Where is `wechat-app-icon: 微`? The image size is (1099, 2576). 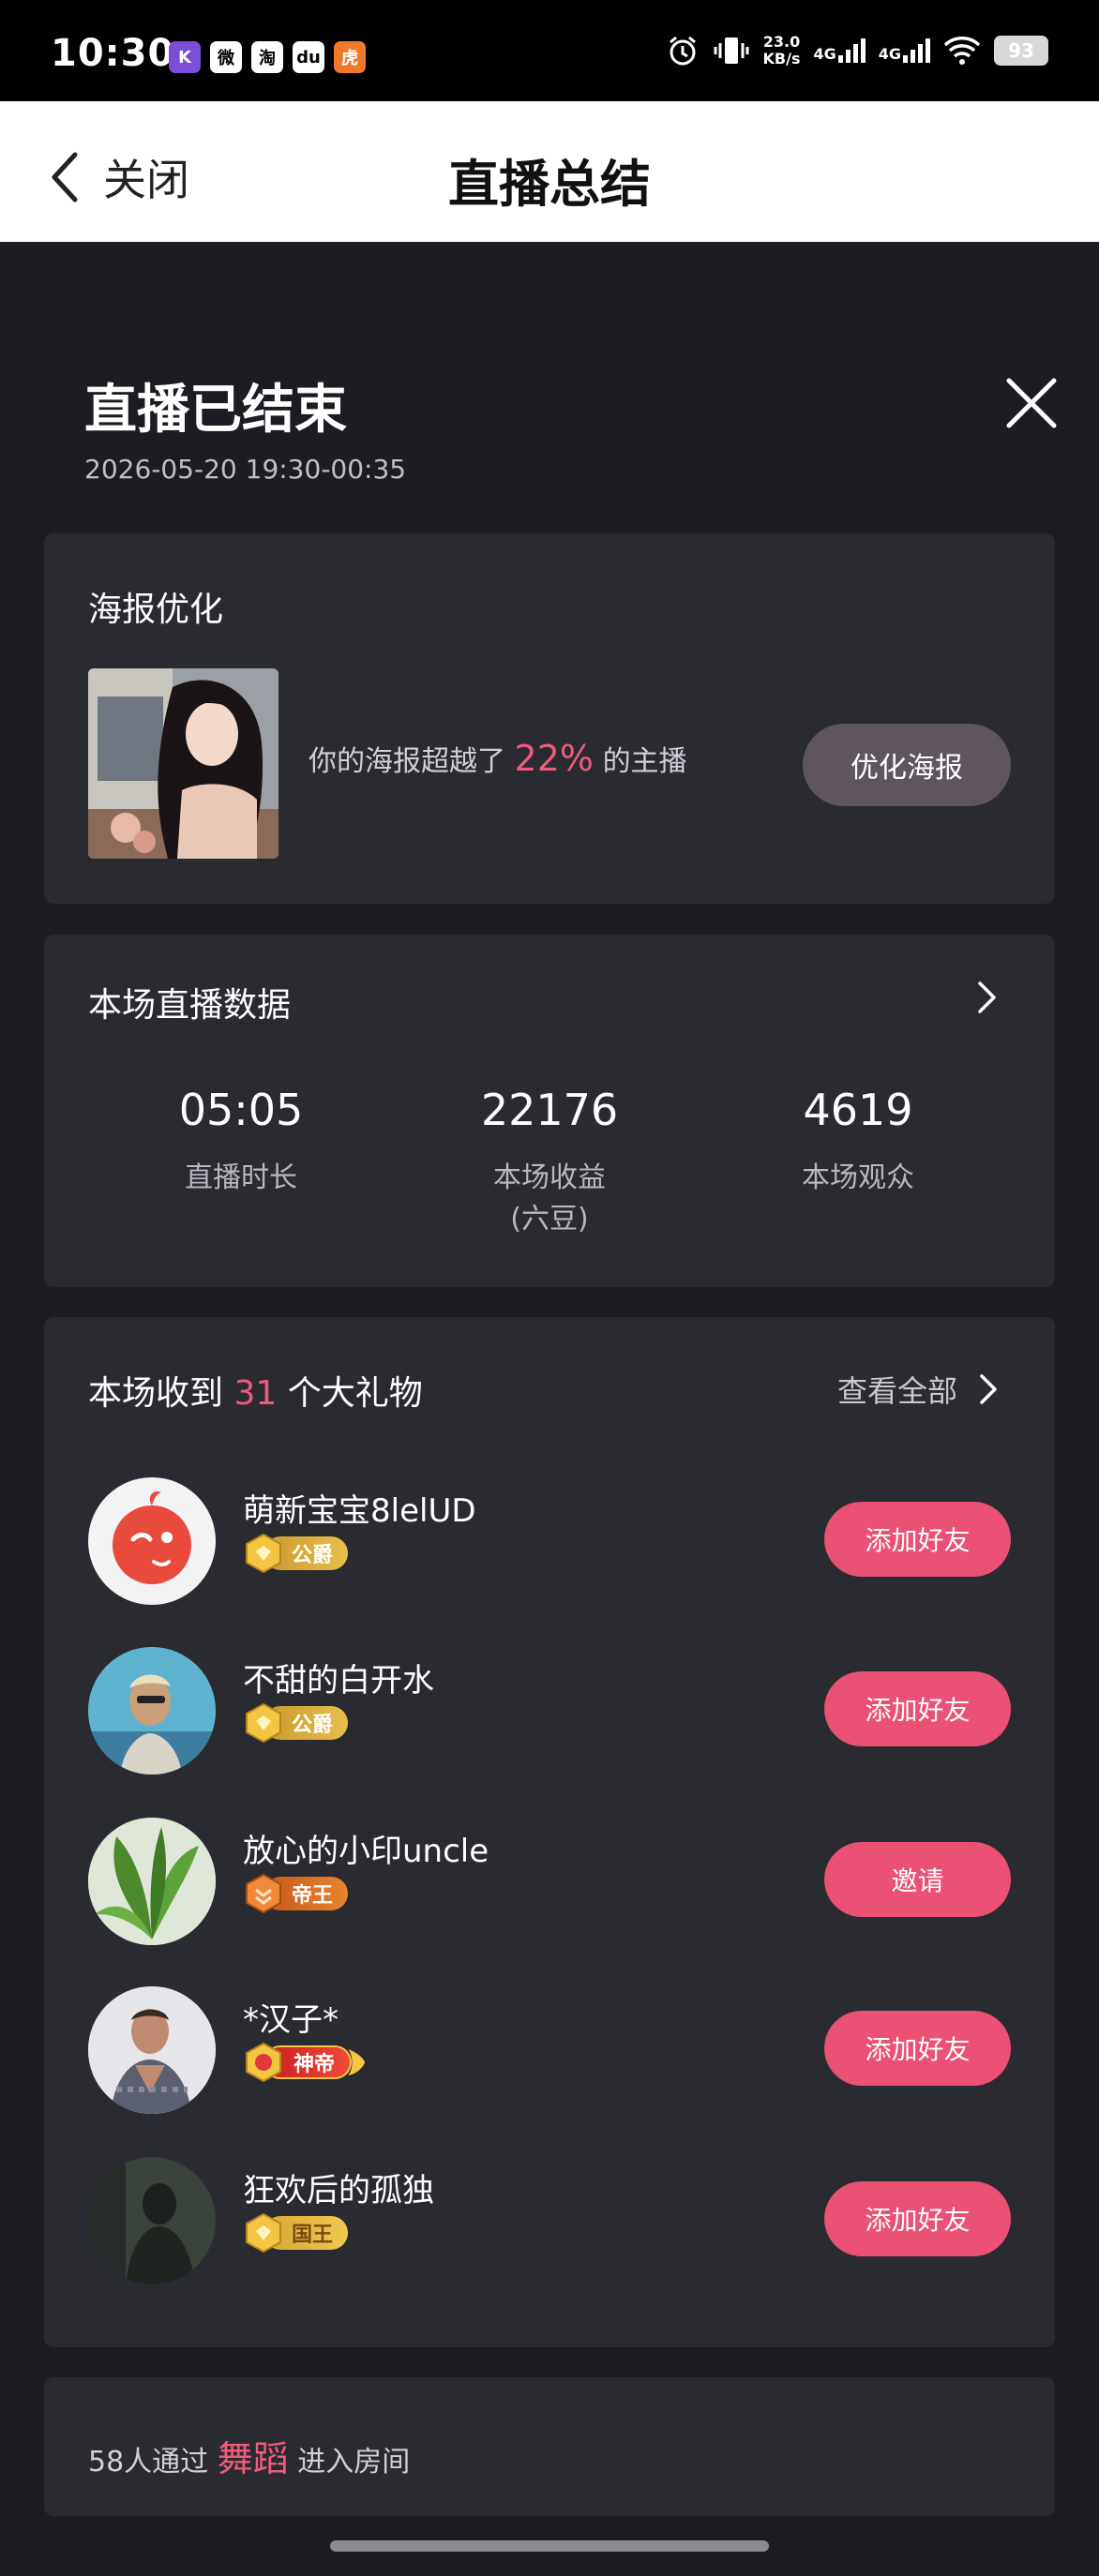
wechat-app-icon: 微 is located at coordinates (226, 57).